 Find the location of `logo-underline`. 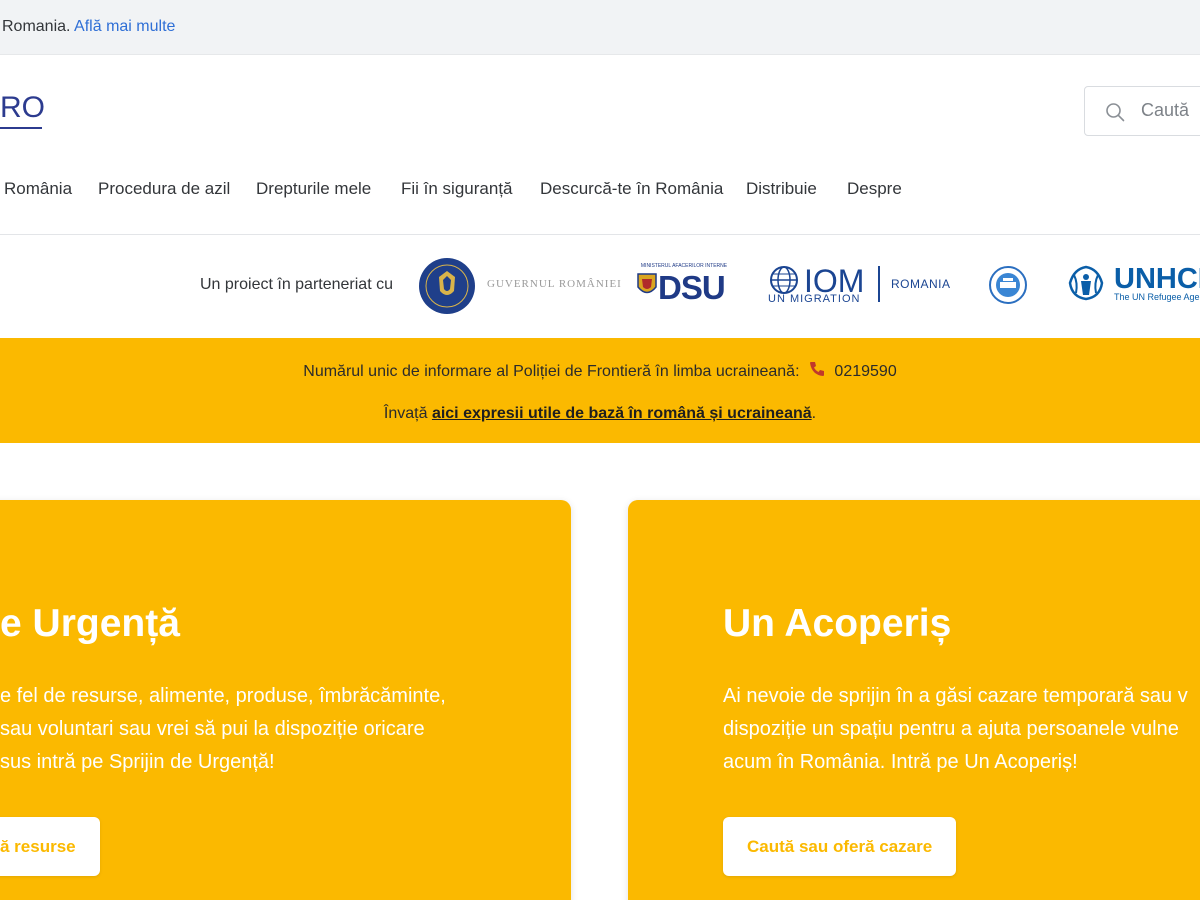

logo-underline is located at coordinates (21, 128).